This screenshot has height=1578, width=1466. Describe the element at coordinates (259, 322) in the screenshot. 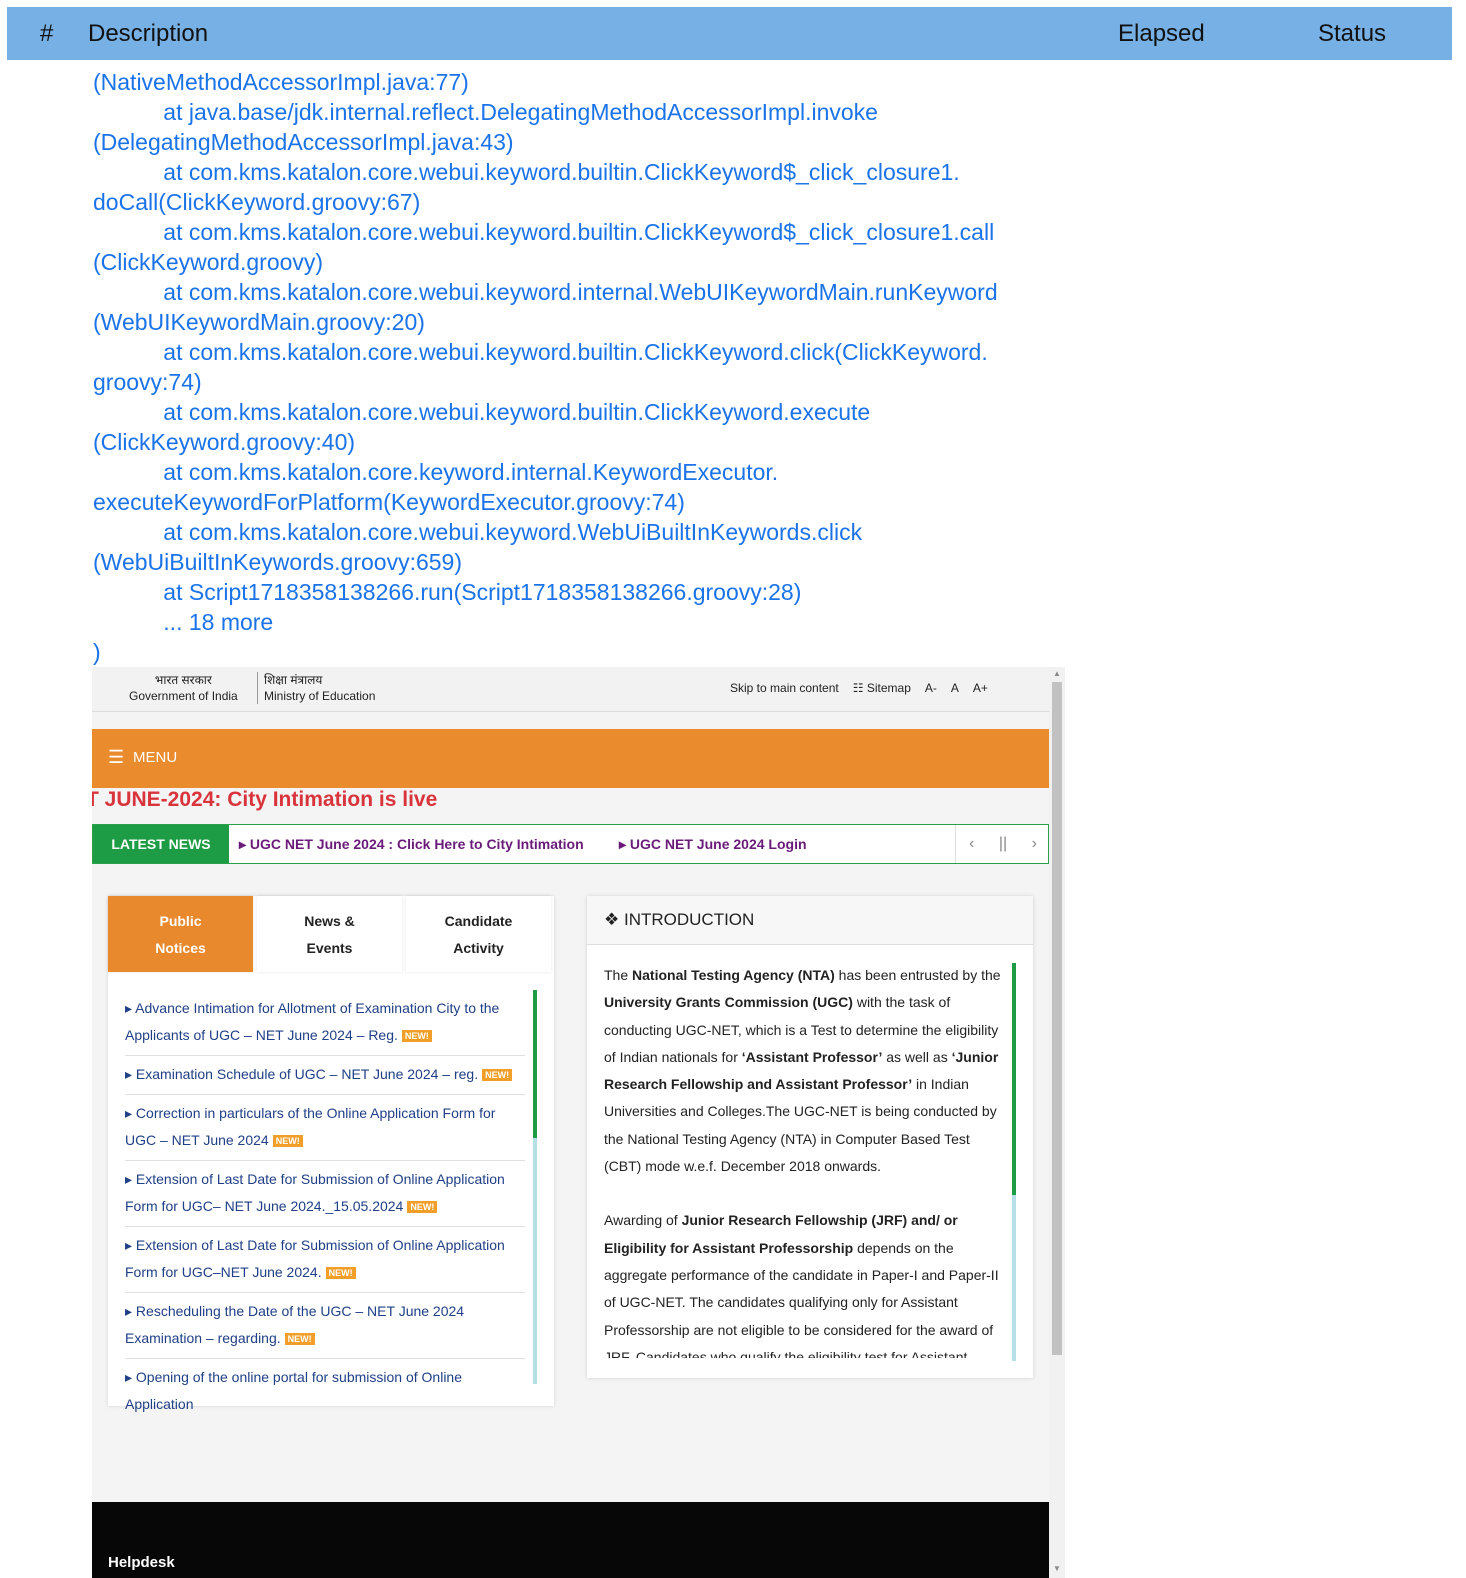

I see `log-line: (WebUIKeywordMain.groovy:20)` at that location.